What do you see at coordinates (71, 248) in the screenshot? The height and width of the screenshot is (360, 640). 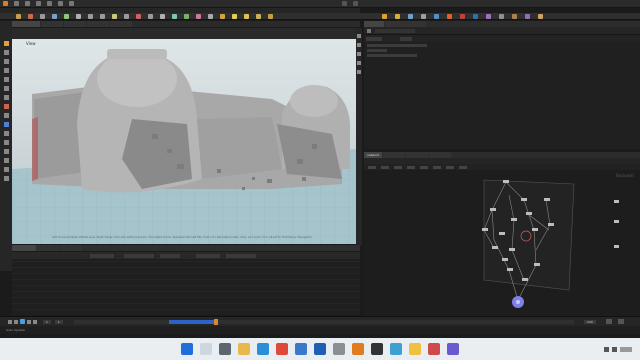 I see `tab-render-scheduler` at bounding box center [71, 248].